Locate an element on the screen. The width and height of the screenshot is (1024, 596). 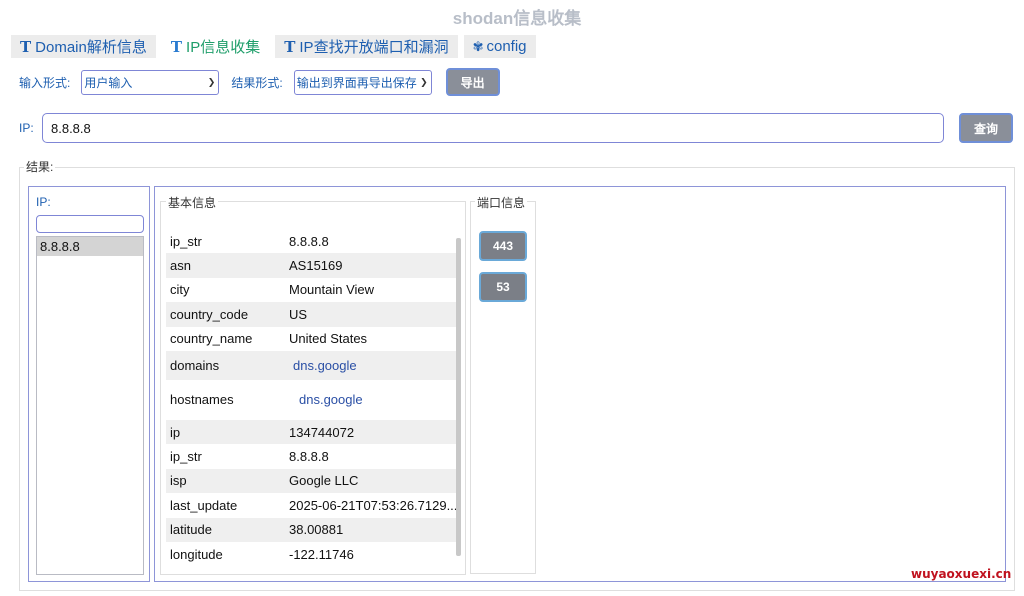
options-row: 输入形式: 用户输入 ❯ 结果形式: 输出到界面再导出保存 ❯ 导出 is located at coordinates (259, 82).